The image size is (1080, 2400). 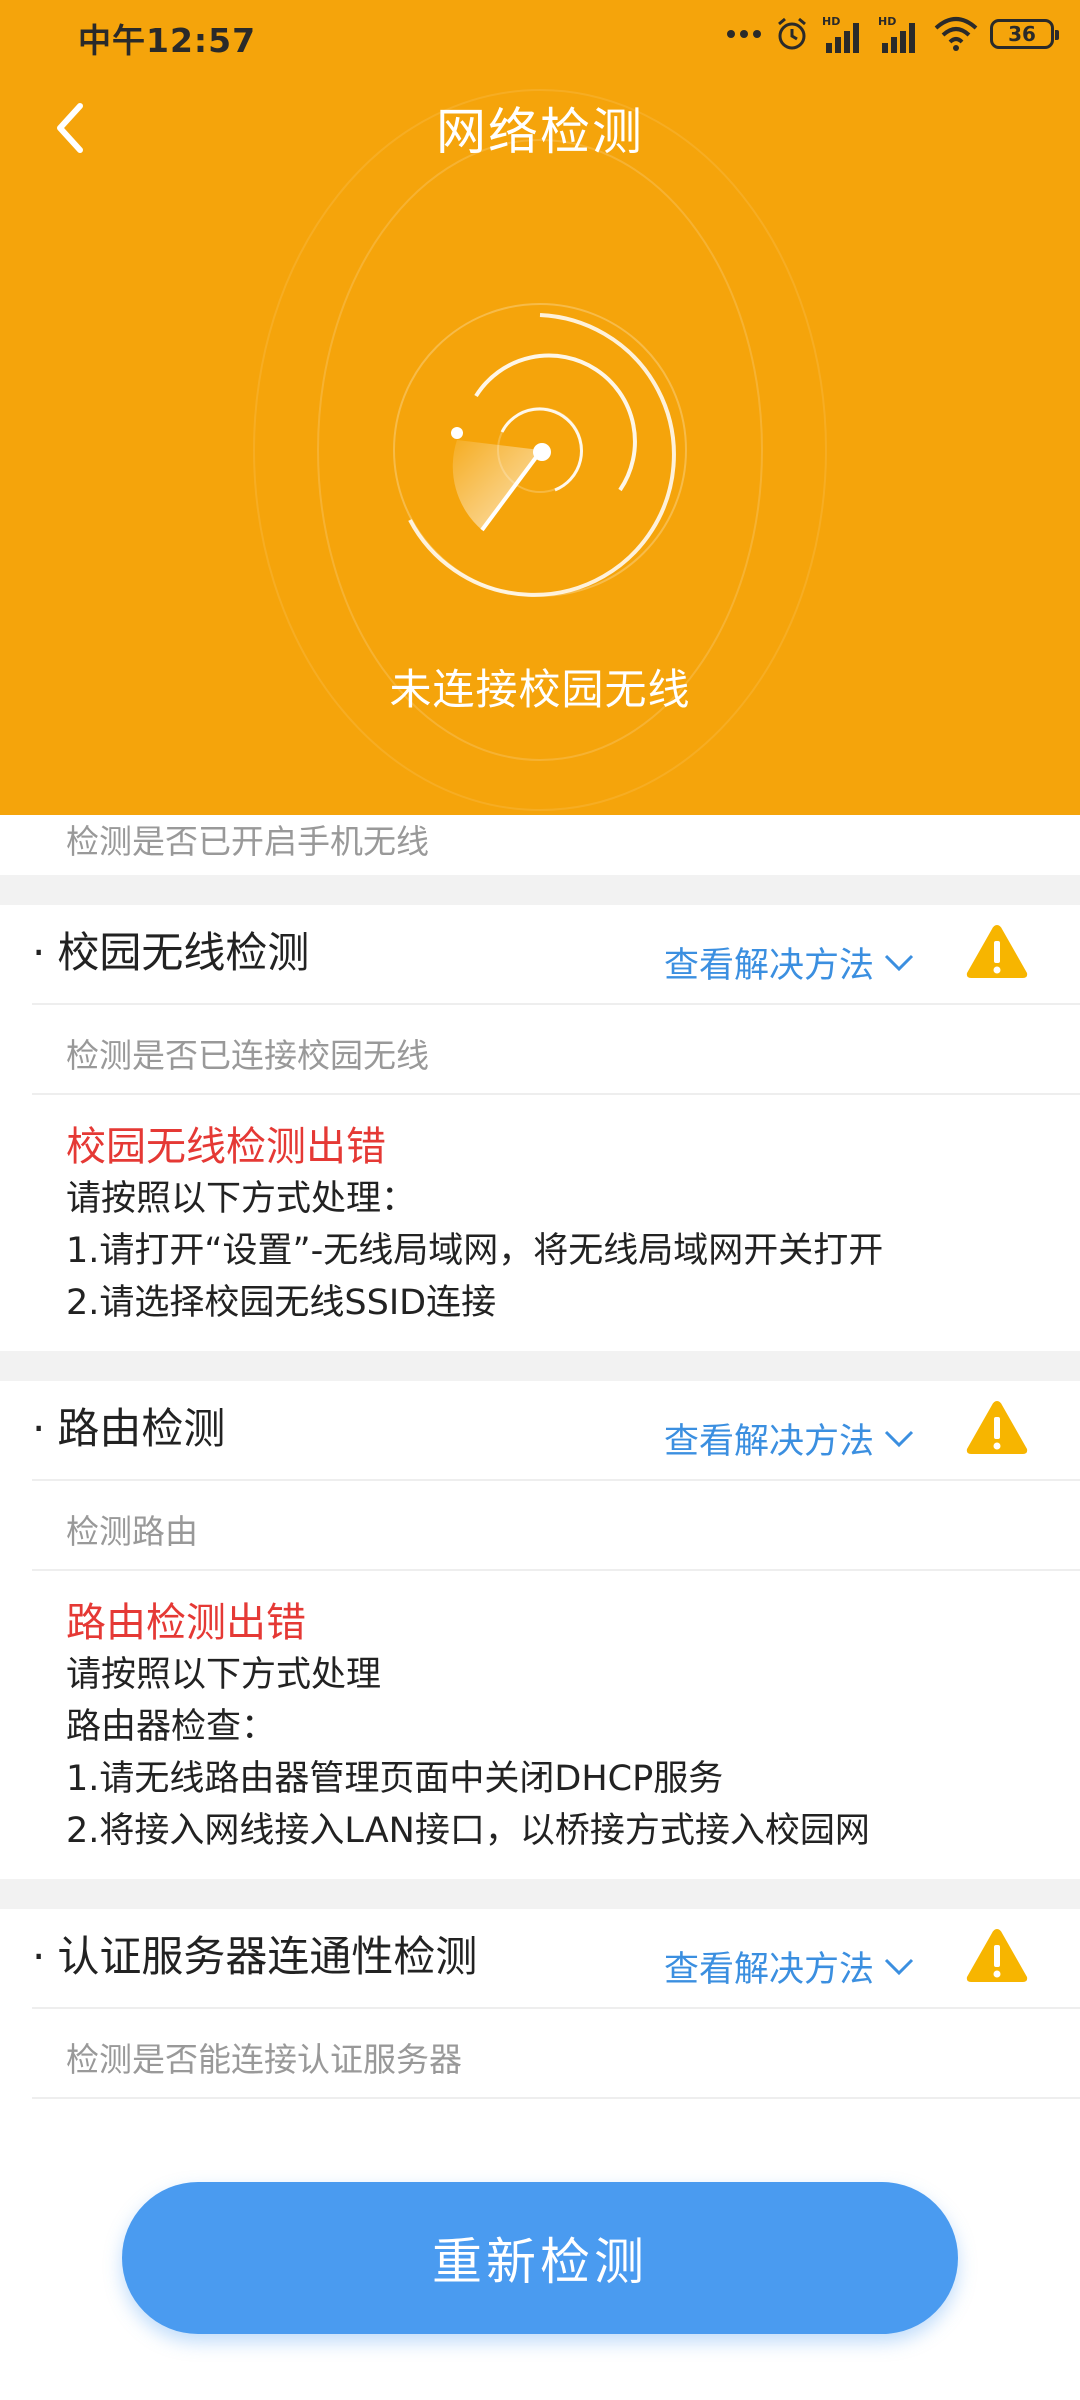 I want to click on check-description: 检测是否已开启手机无线, so click(x=247, y=841).